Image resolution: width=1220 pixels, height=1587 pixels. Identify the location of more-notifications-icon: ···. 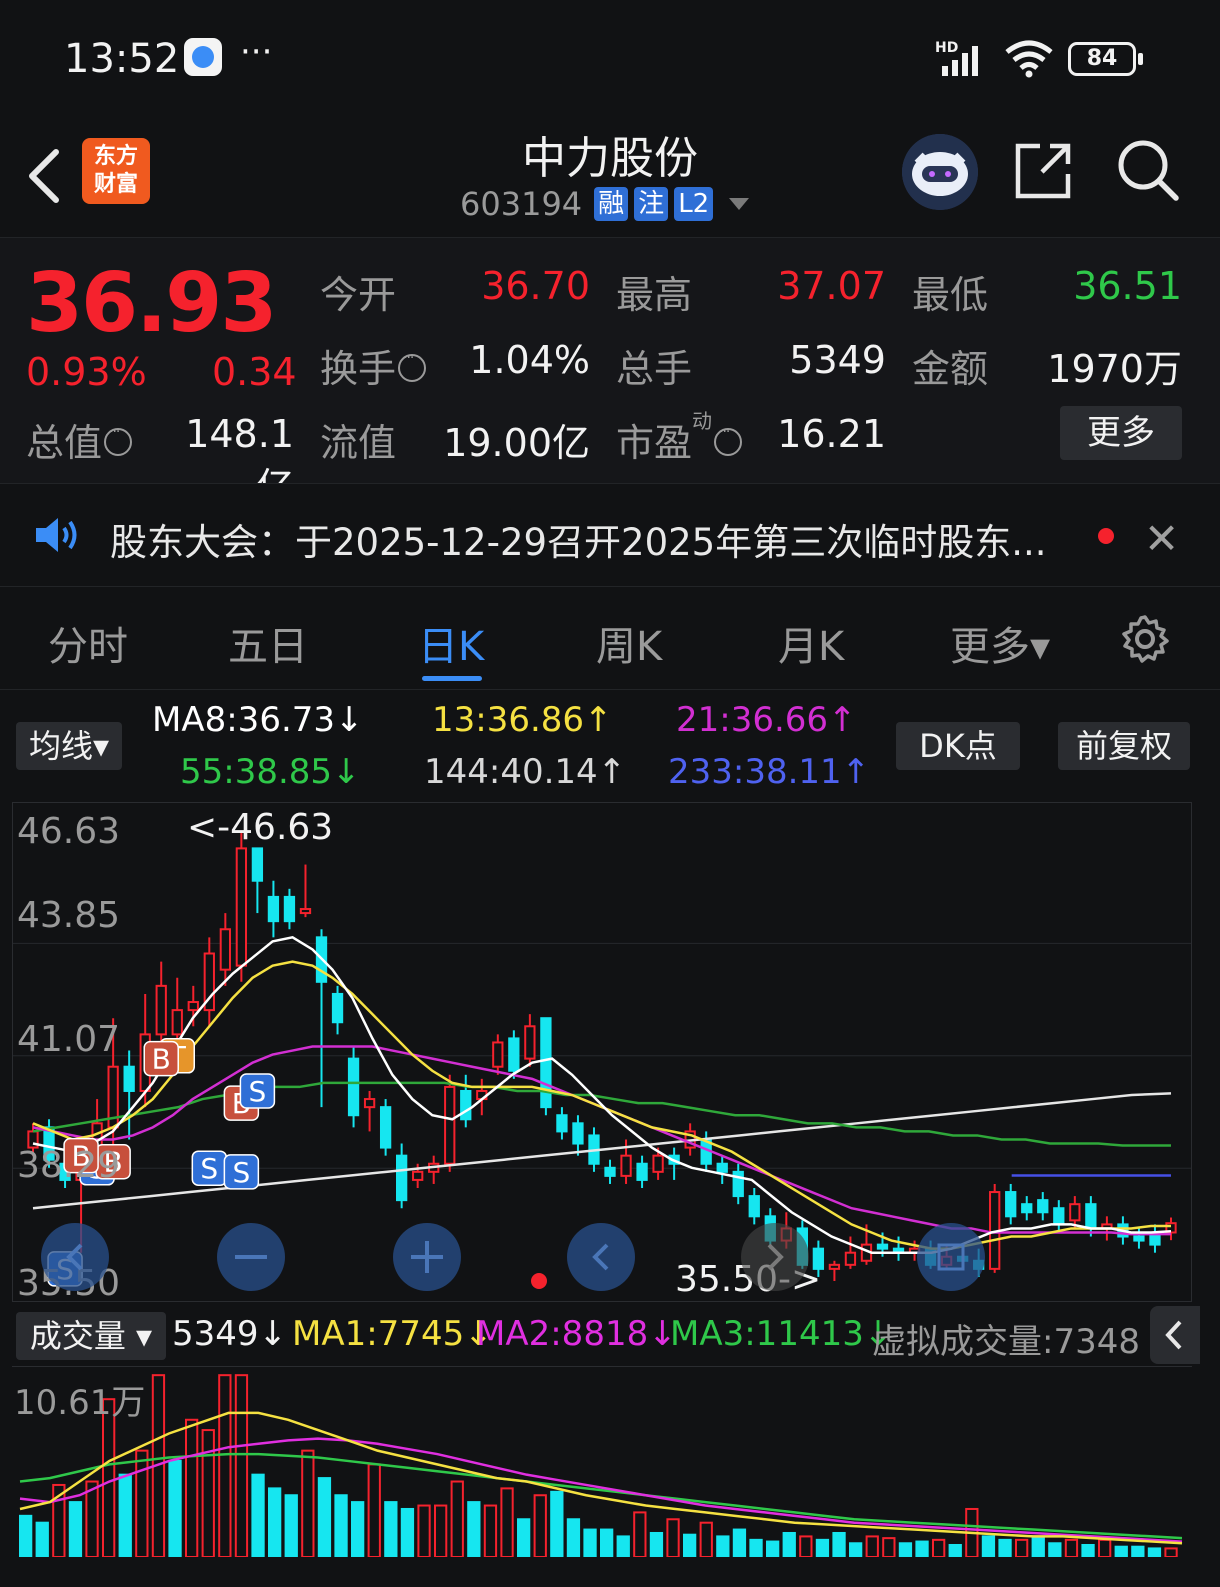
(256, 52).